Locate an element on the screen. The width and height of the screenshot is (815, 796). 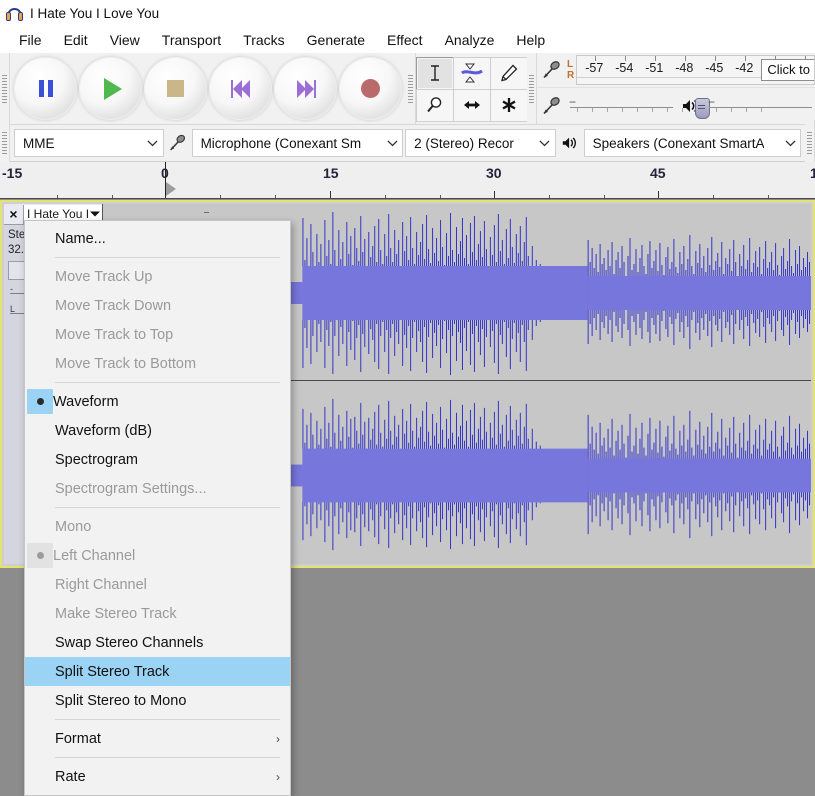
menu-file: File is located at coordinates (30, 40).